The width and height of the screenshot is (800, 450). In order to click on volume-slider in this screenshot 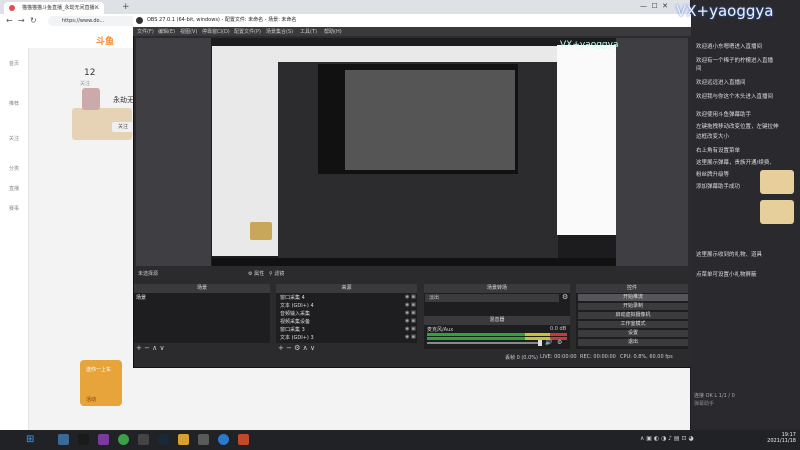, I will do `click(484, 343)`.